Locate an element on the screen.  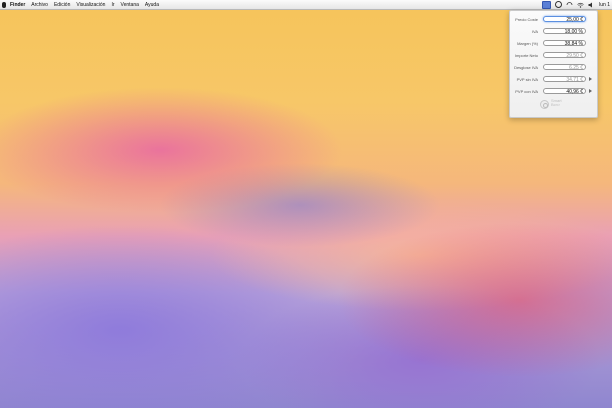
precio-coste-field: 25,00 € is located at coordinates (564, 19).